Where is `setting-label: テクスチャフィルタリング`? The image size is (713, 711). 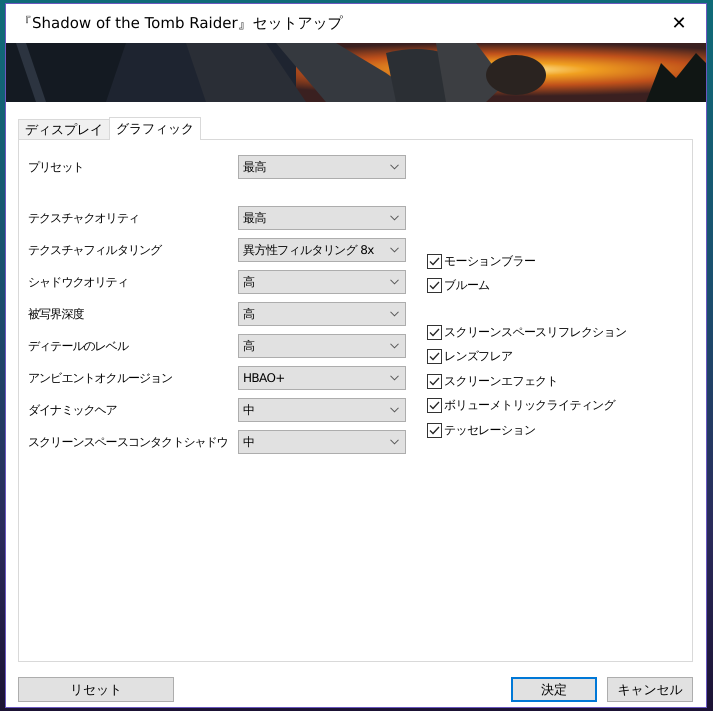
setting-label: テクスチャフィルタリング is located at coordinates (95, 250).